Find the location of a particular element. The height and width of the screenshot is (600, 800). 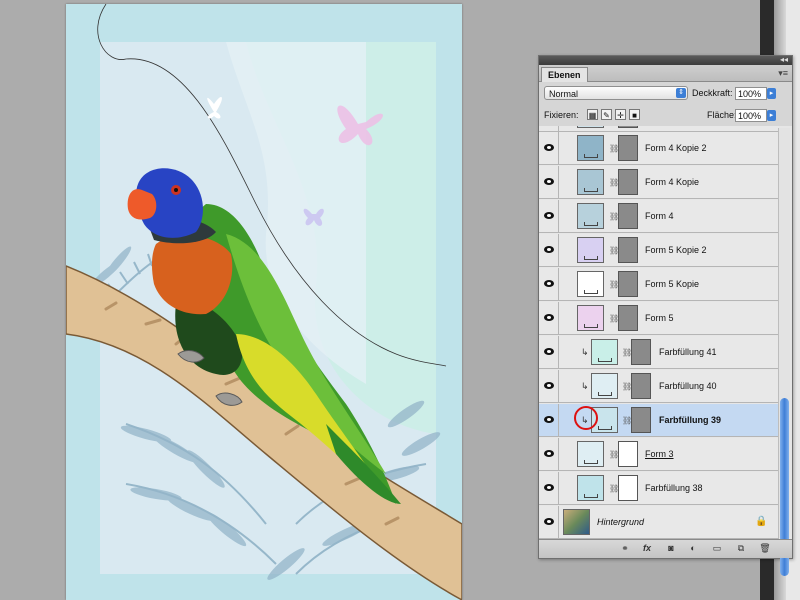

panel-tab-row: Ebenen ▾≡ is located at coordinates (665, 73).